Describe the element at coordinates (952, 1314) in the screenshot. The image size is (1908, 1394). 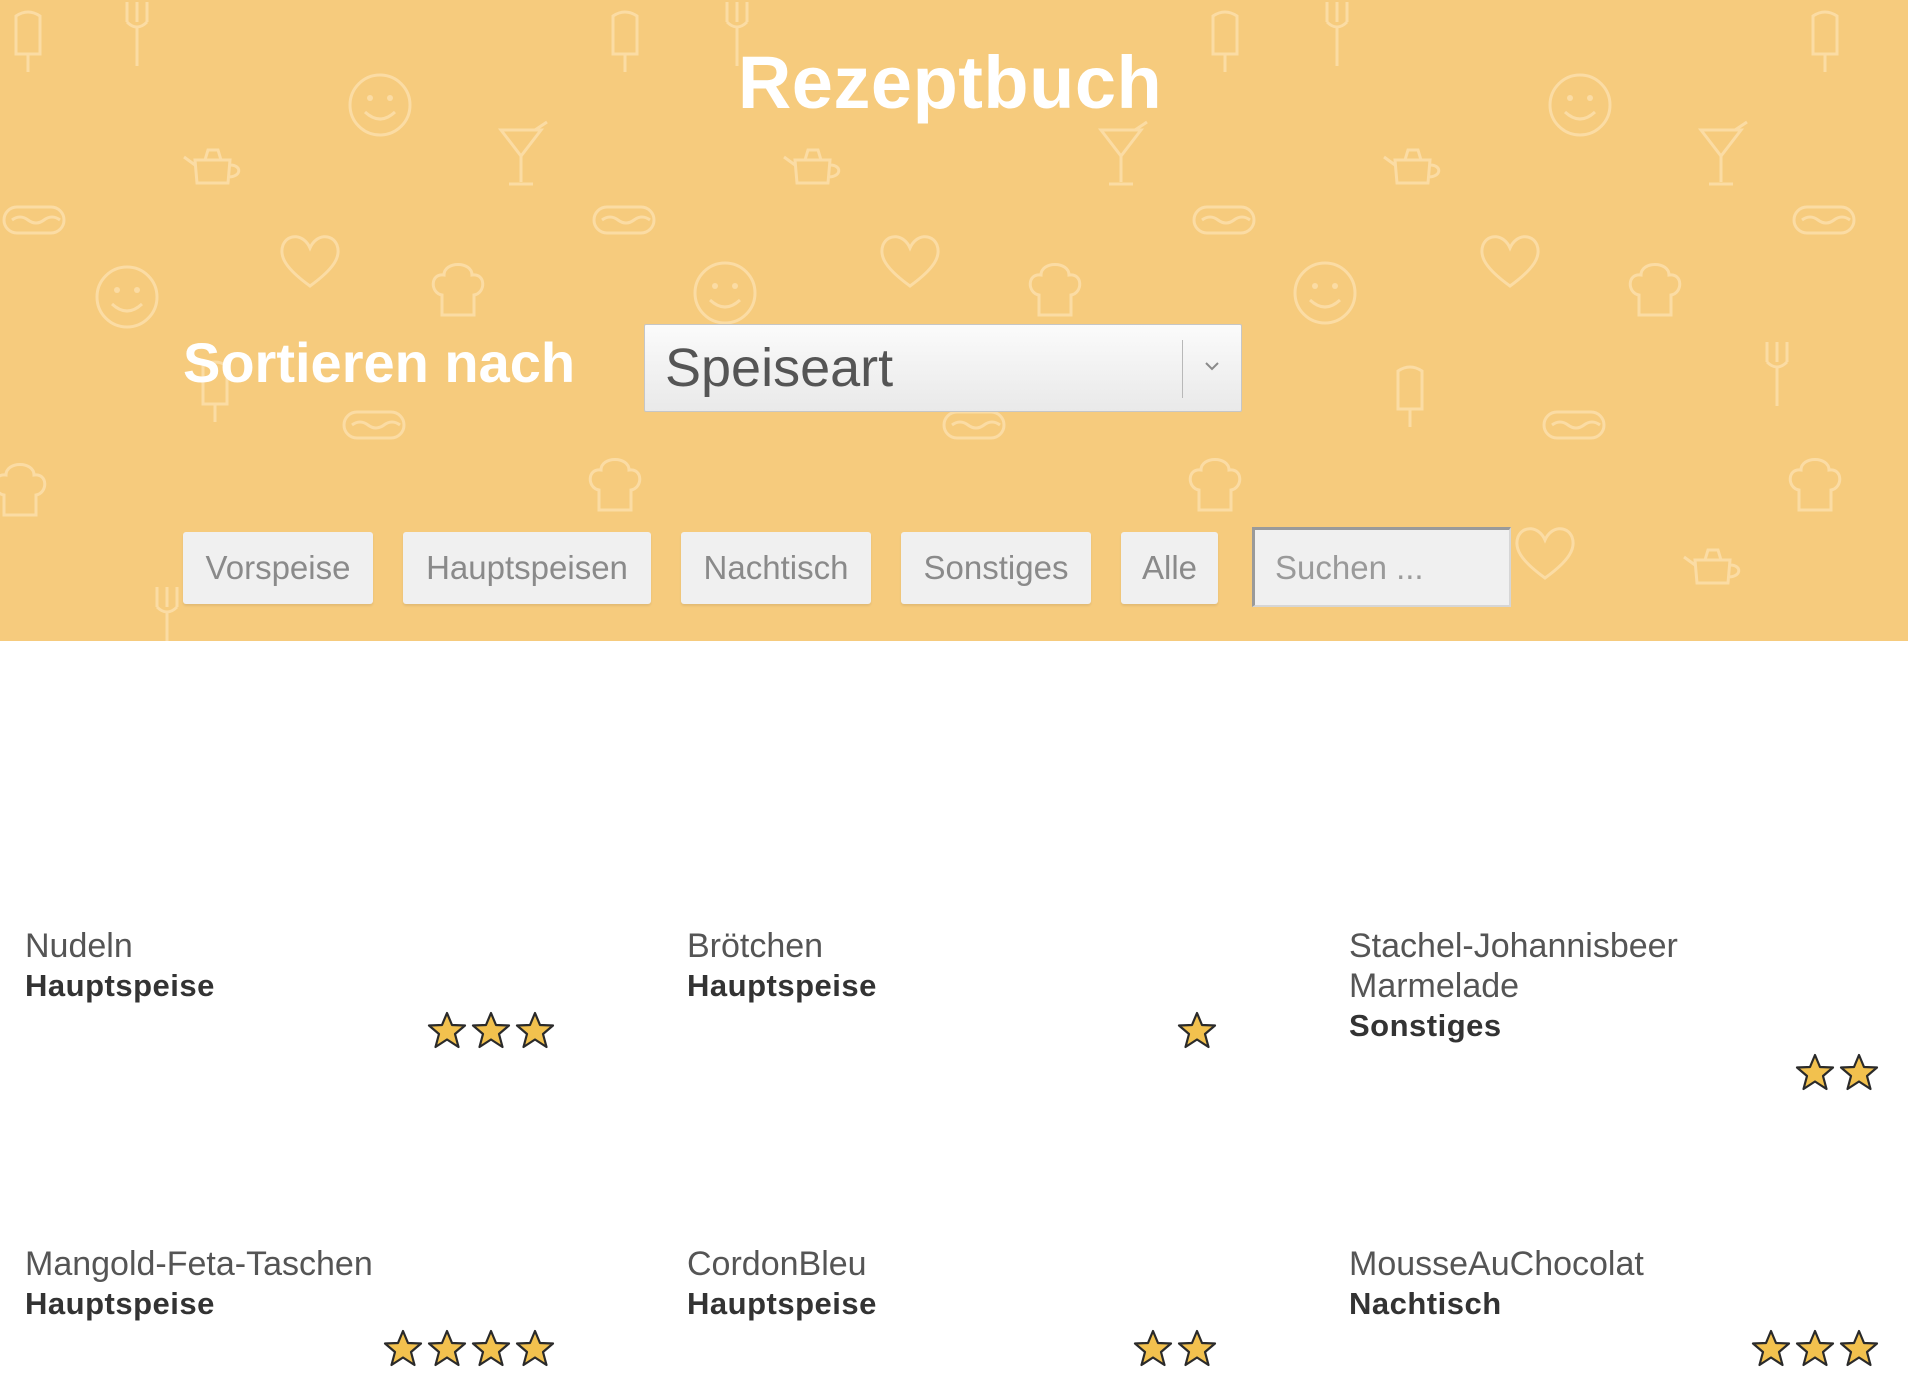
I see `recipe-card: CordonBleu Hauptspeise` at that location.